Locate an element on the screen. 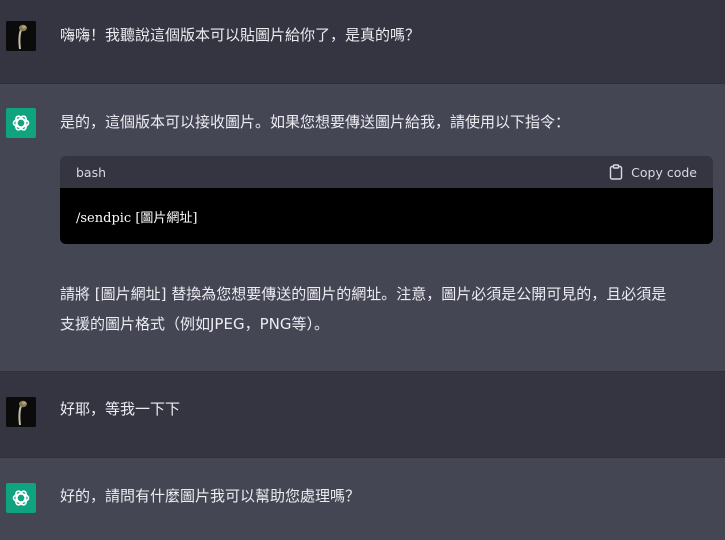 This screenshot has width=725, height=540. code-language-label: bash is located at coordinates (91, 172).